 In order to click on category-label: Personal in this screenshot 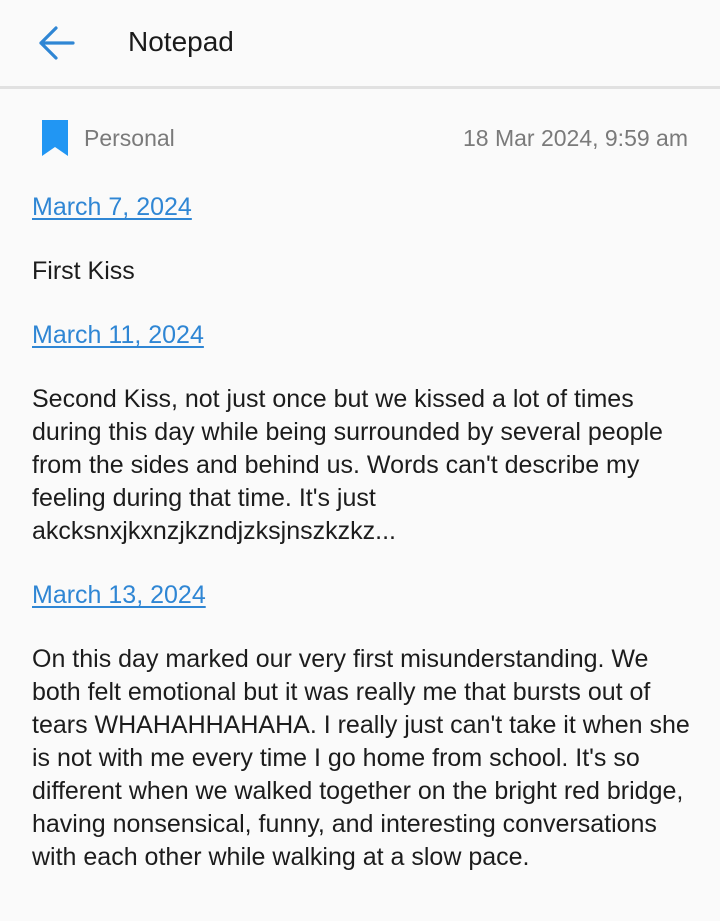, I will do `click(129, 138)`.